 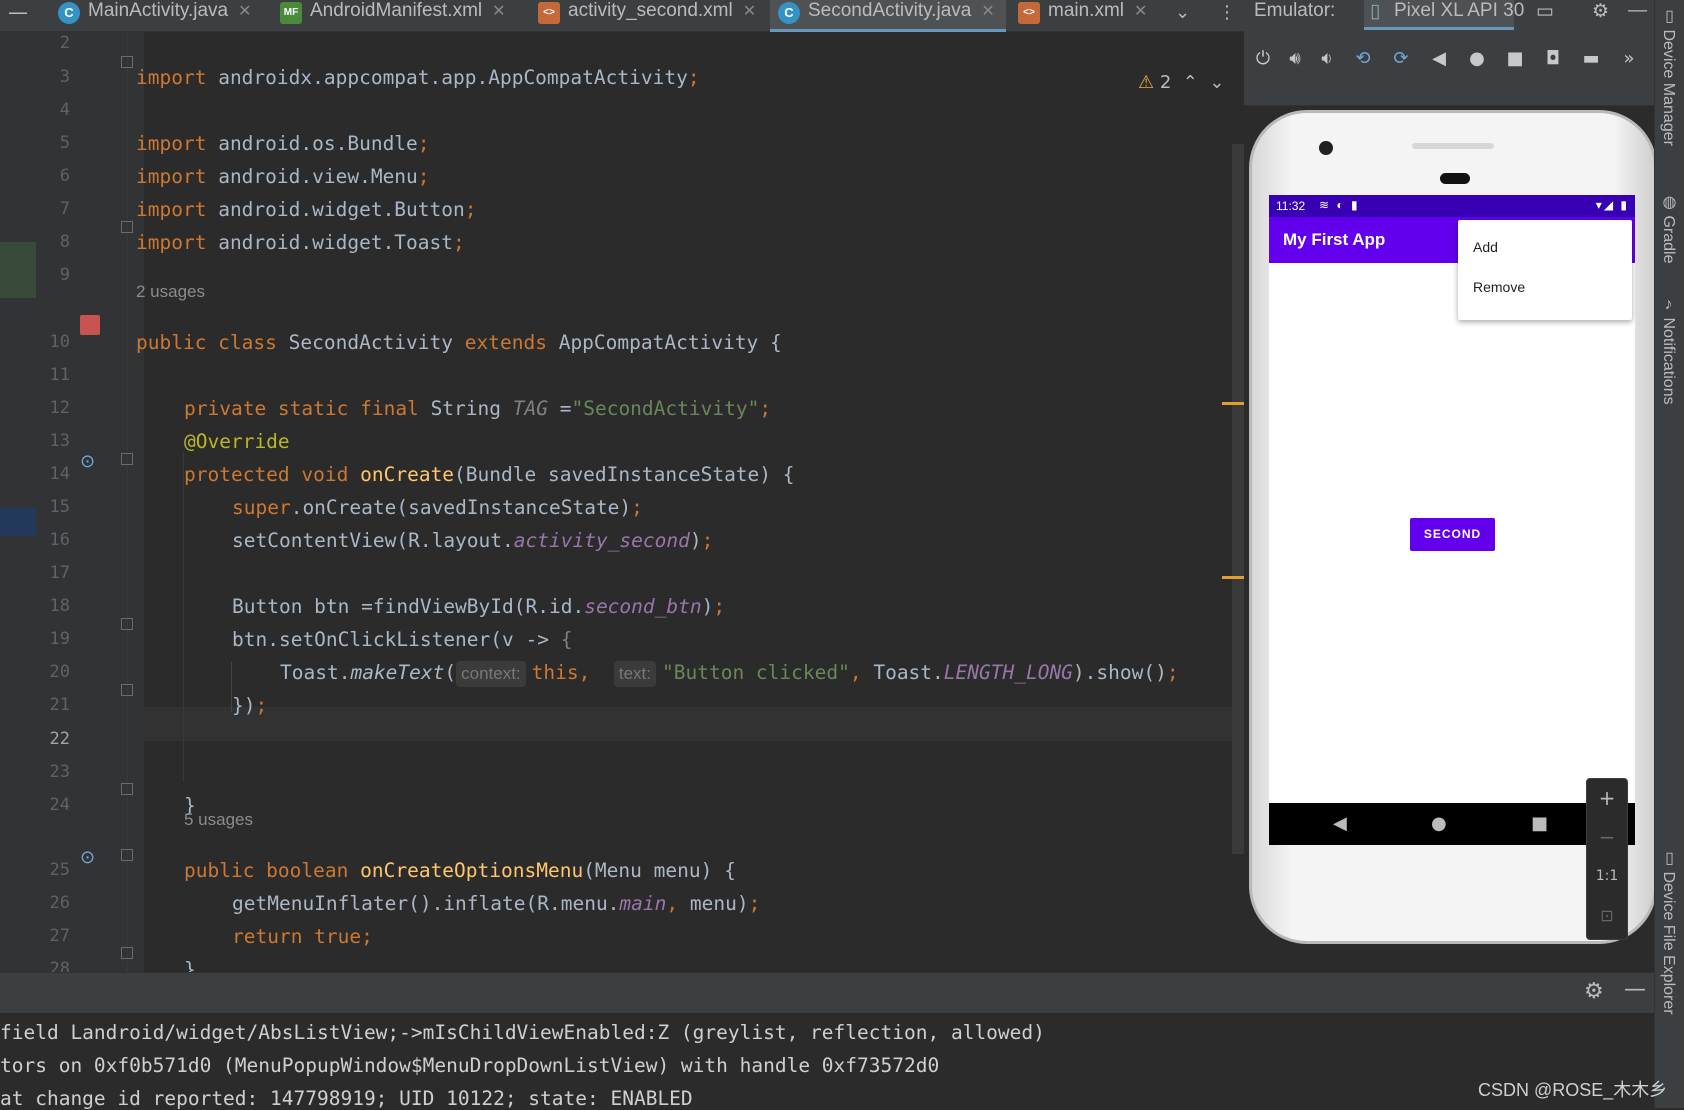 What do you see at coordinates (650, 10) in the screenshot?
I see `tab-label: activity_second.xml` at bounding box center [650, 10].